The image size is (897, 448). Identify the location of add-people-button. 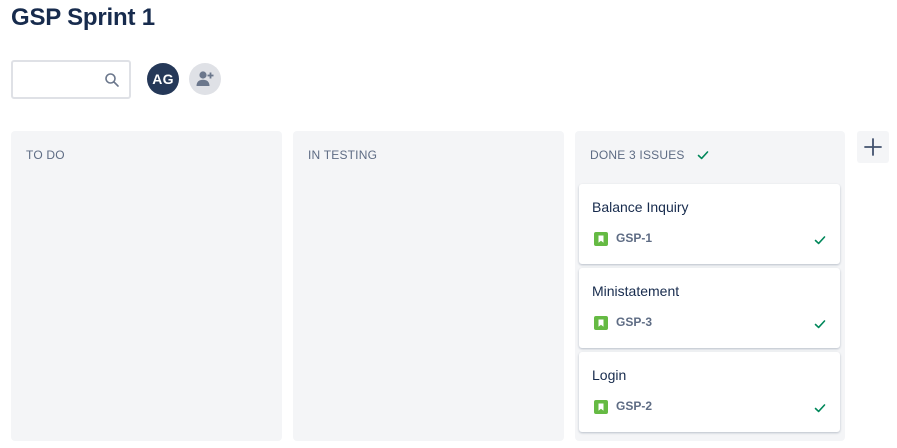
(205, 79).